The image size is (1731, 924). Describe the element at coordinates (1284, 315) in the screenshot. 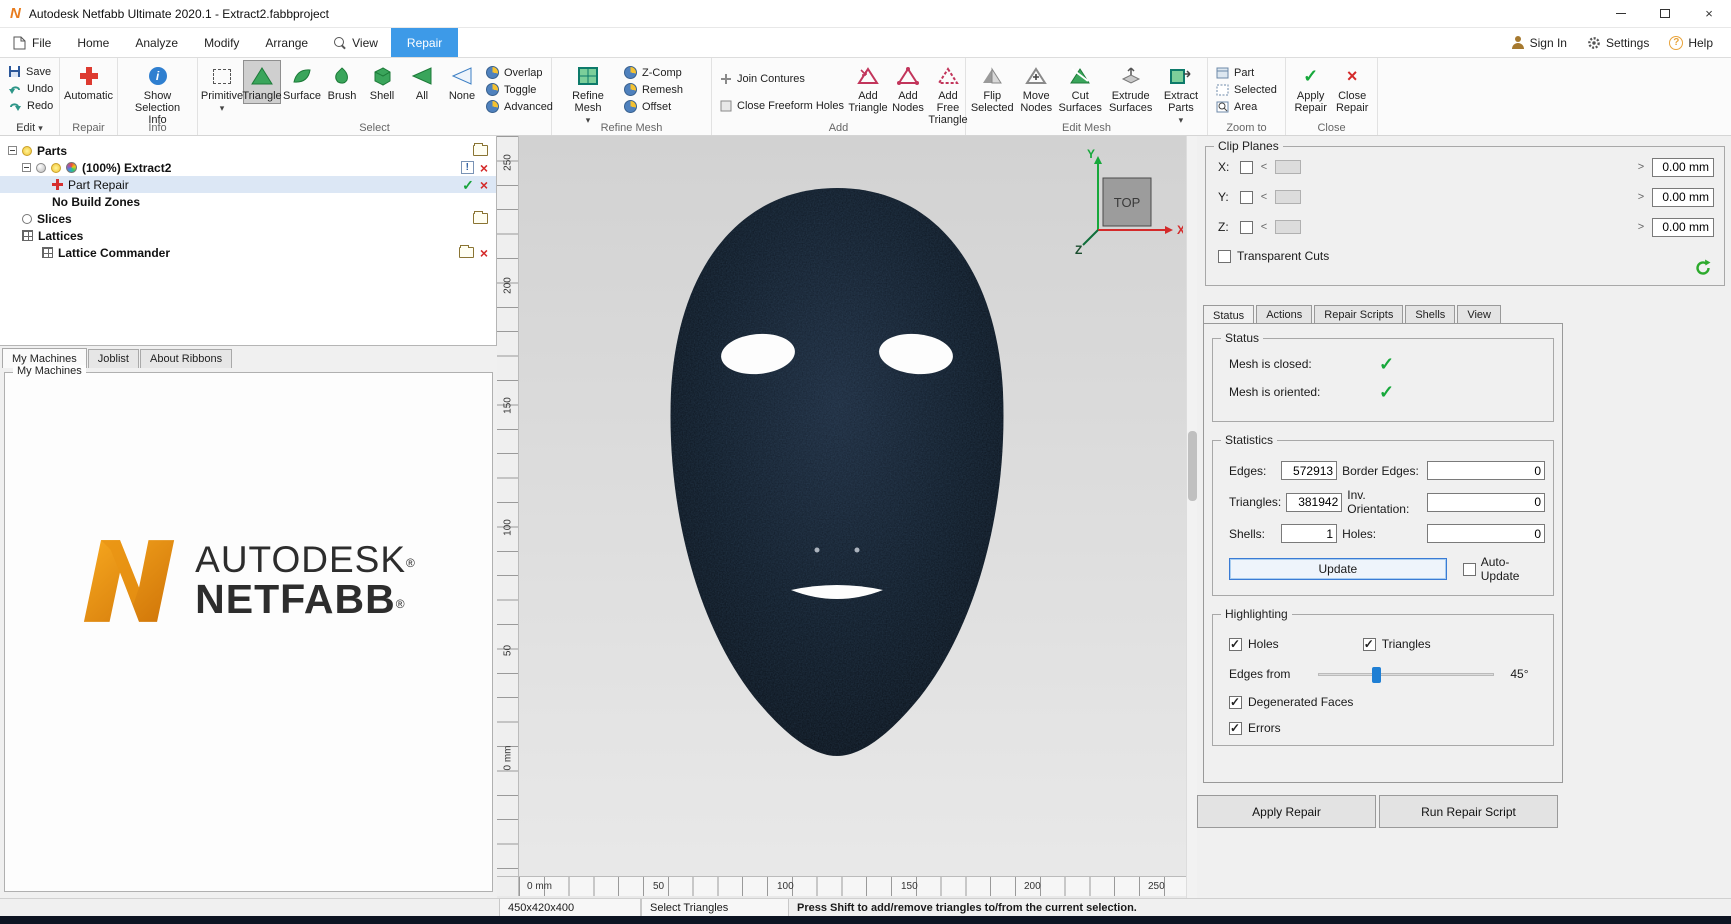

I see `tab-actions: Actions` at that location.